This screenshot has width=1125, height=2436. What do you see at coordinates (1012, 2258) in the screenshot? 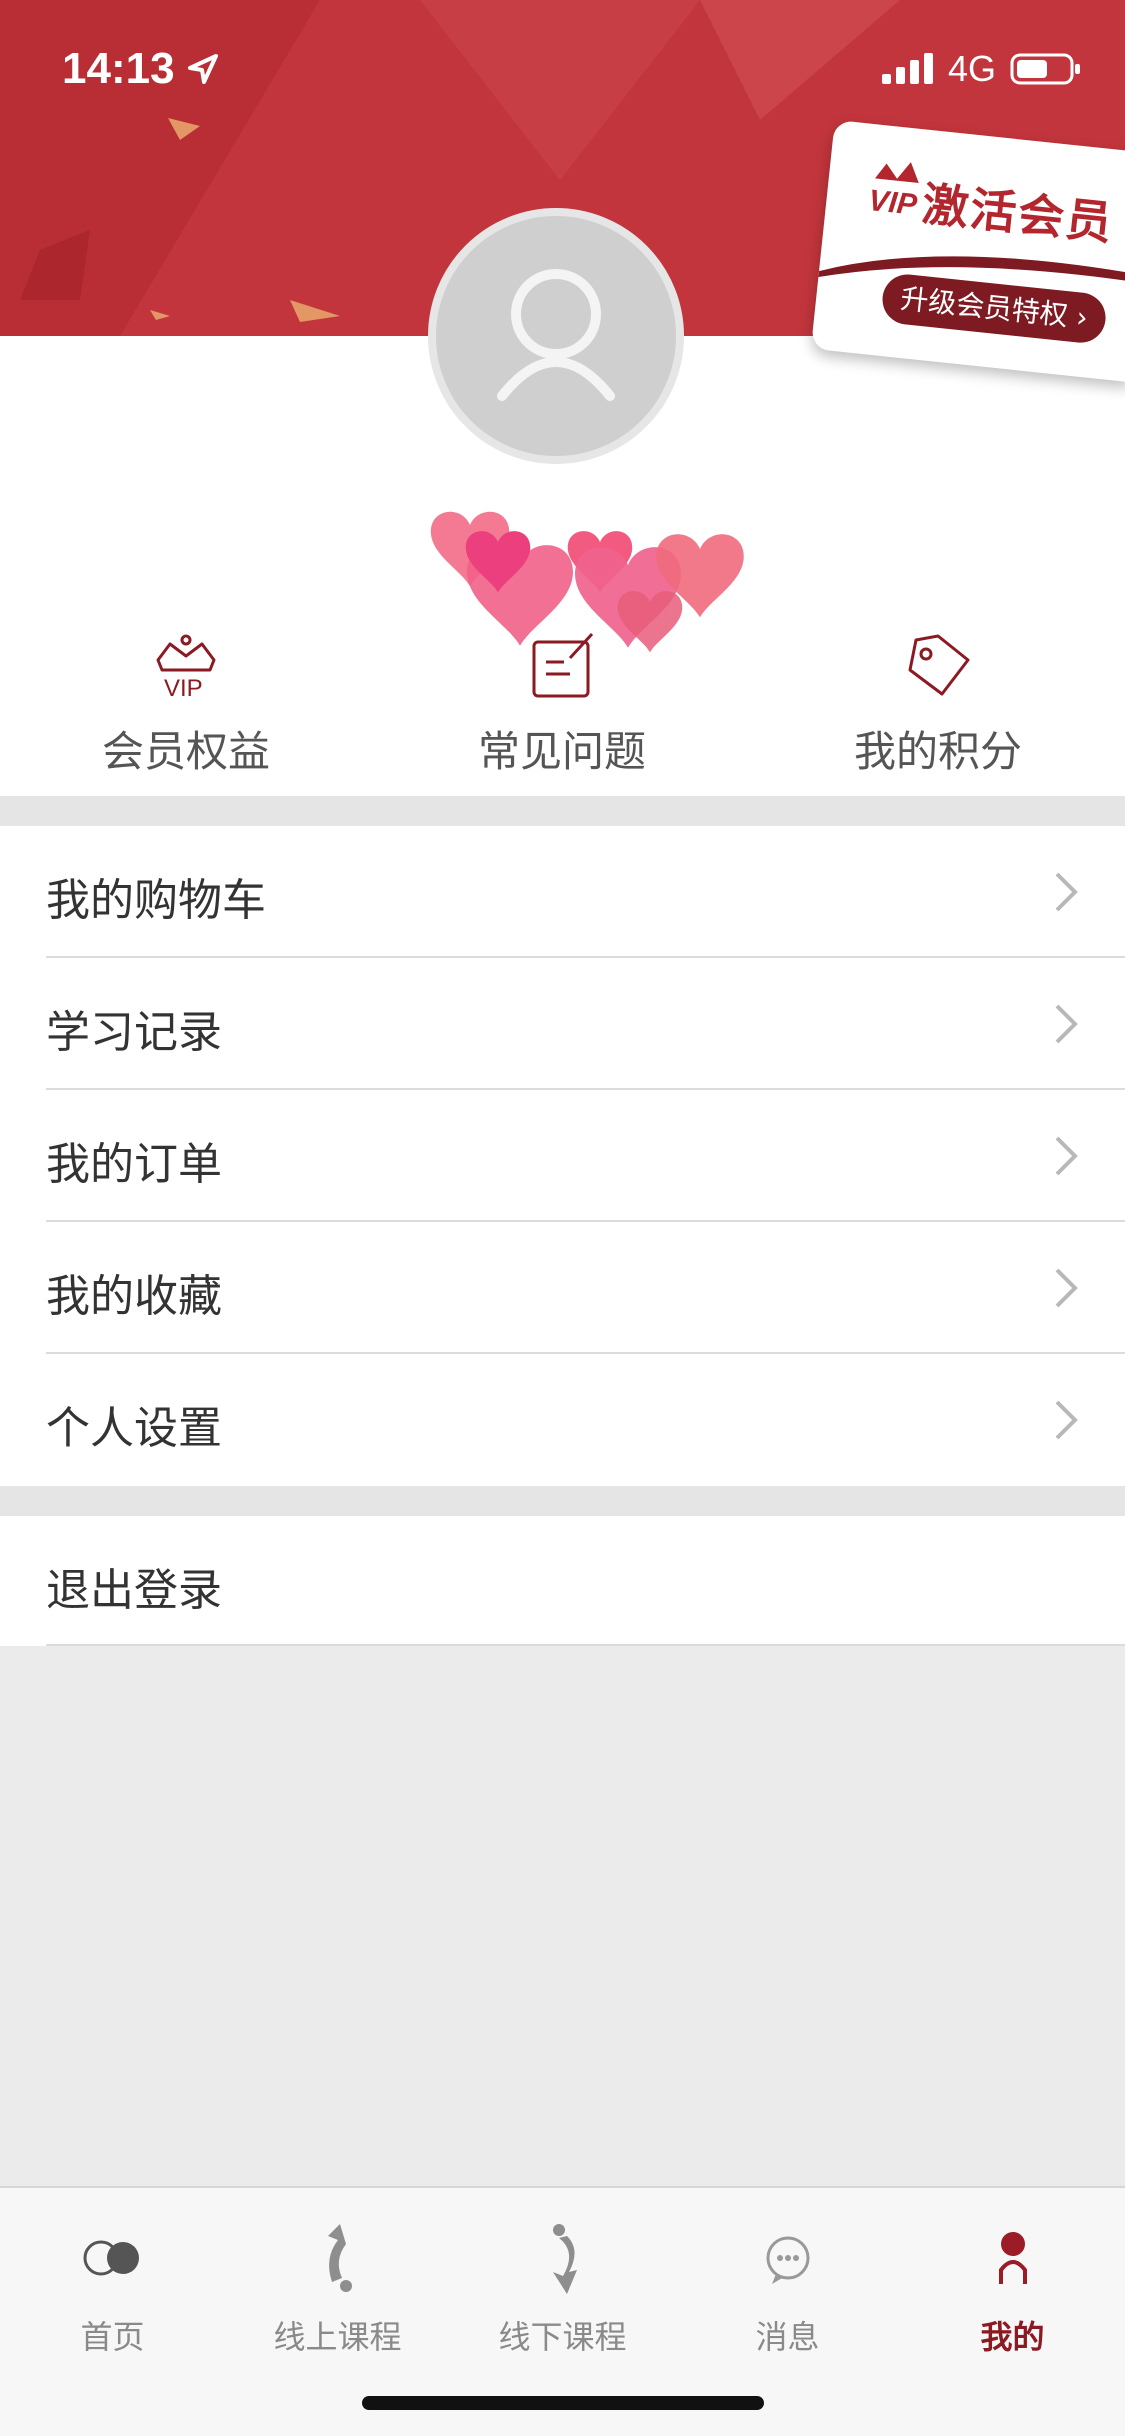
I see `profile-icon` at bounding box center [1012, 2258].